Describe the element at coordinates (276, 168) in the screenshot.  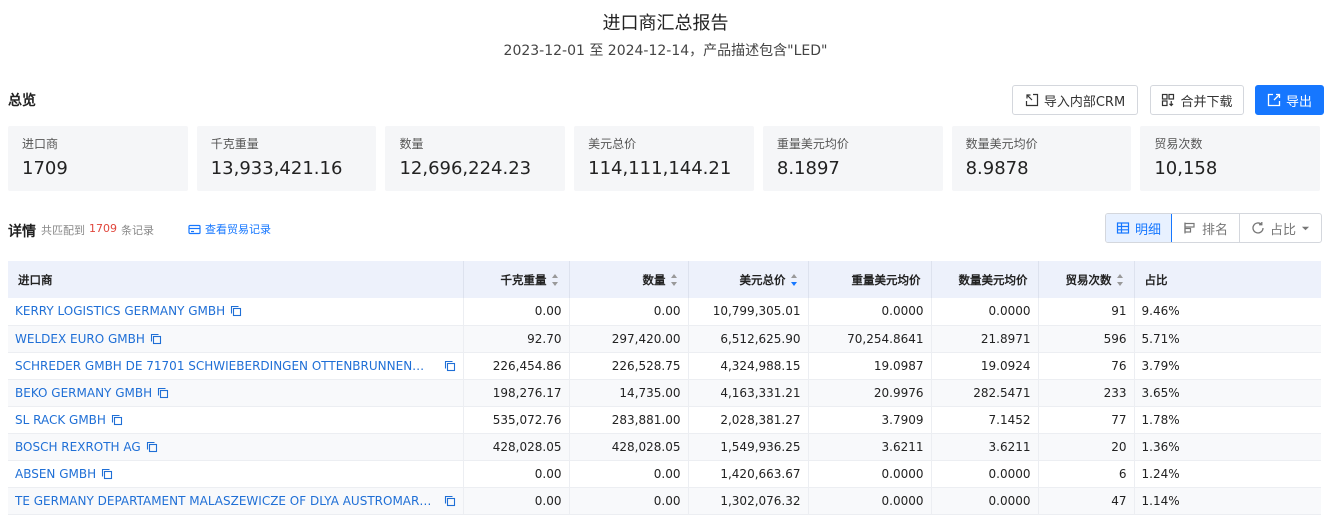
I see `stat-value: 13,933,421.16` at that location.